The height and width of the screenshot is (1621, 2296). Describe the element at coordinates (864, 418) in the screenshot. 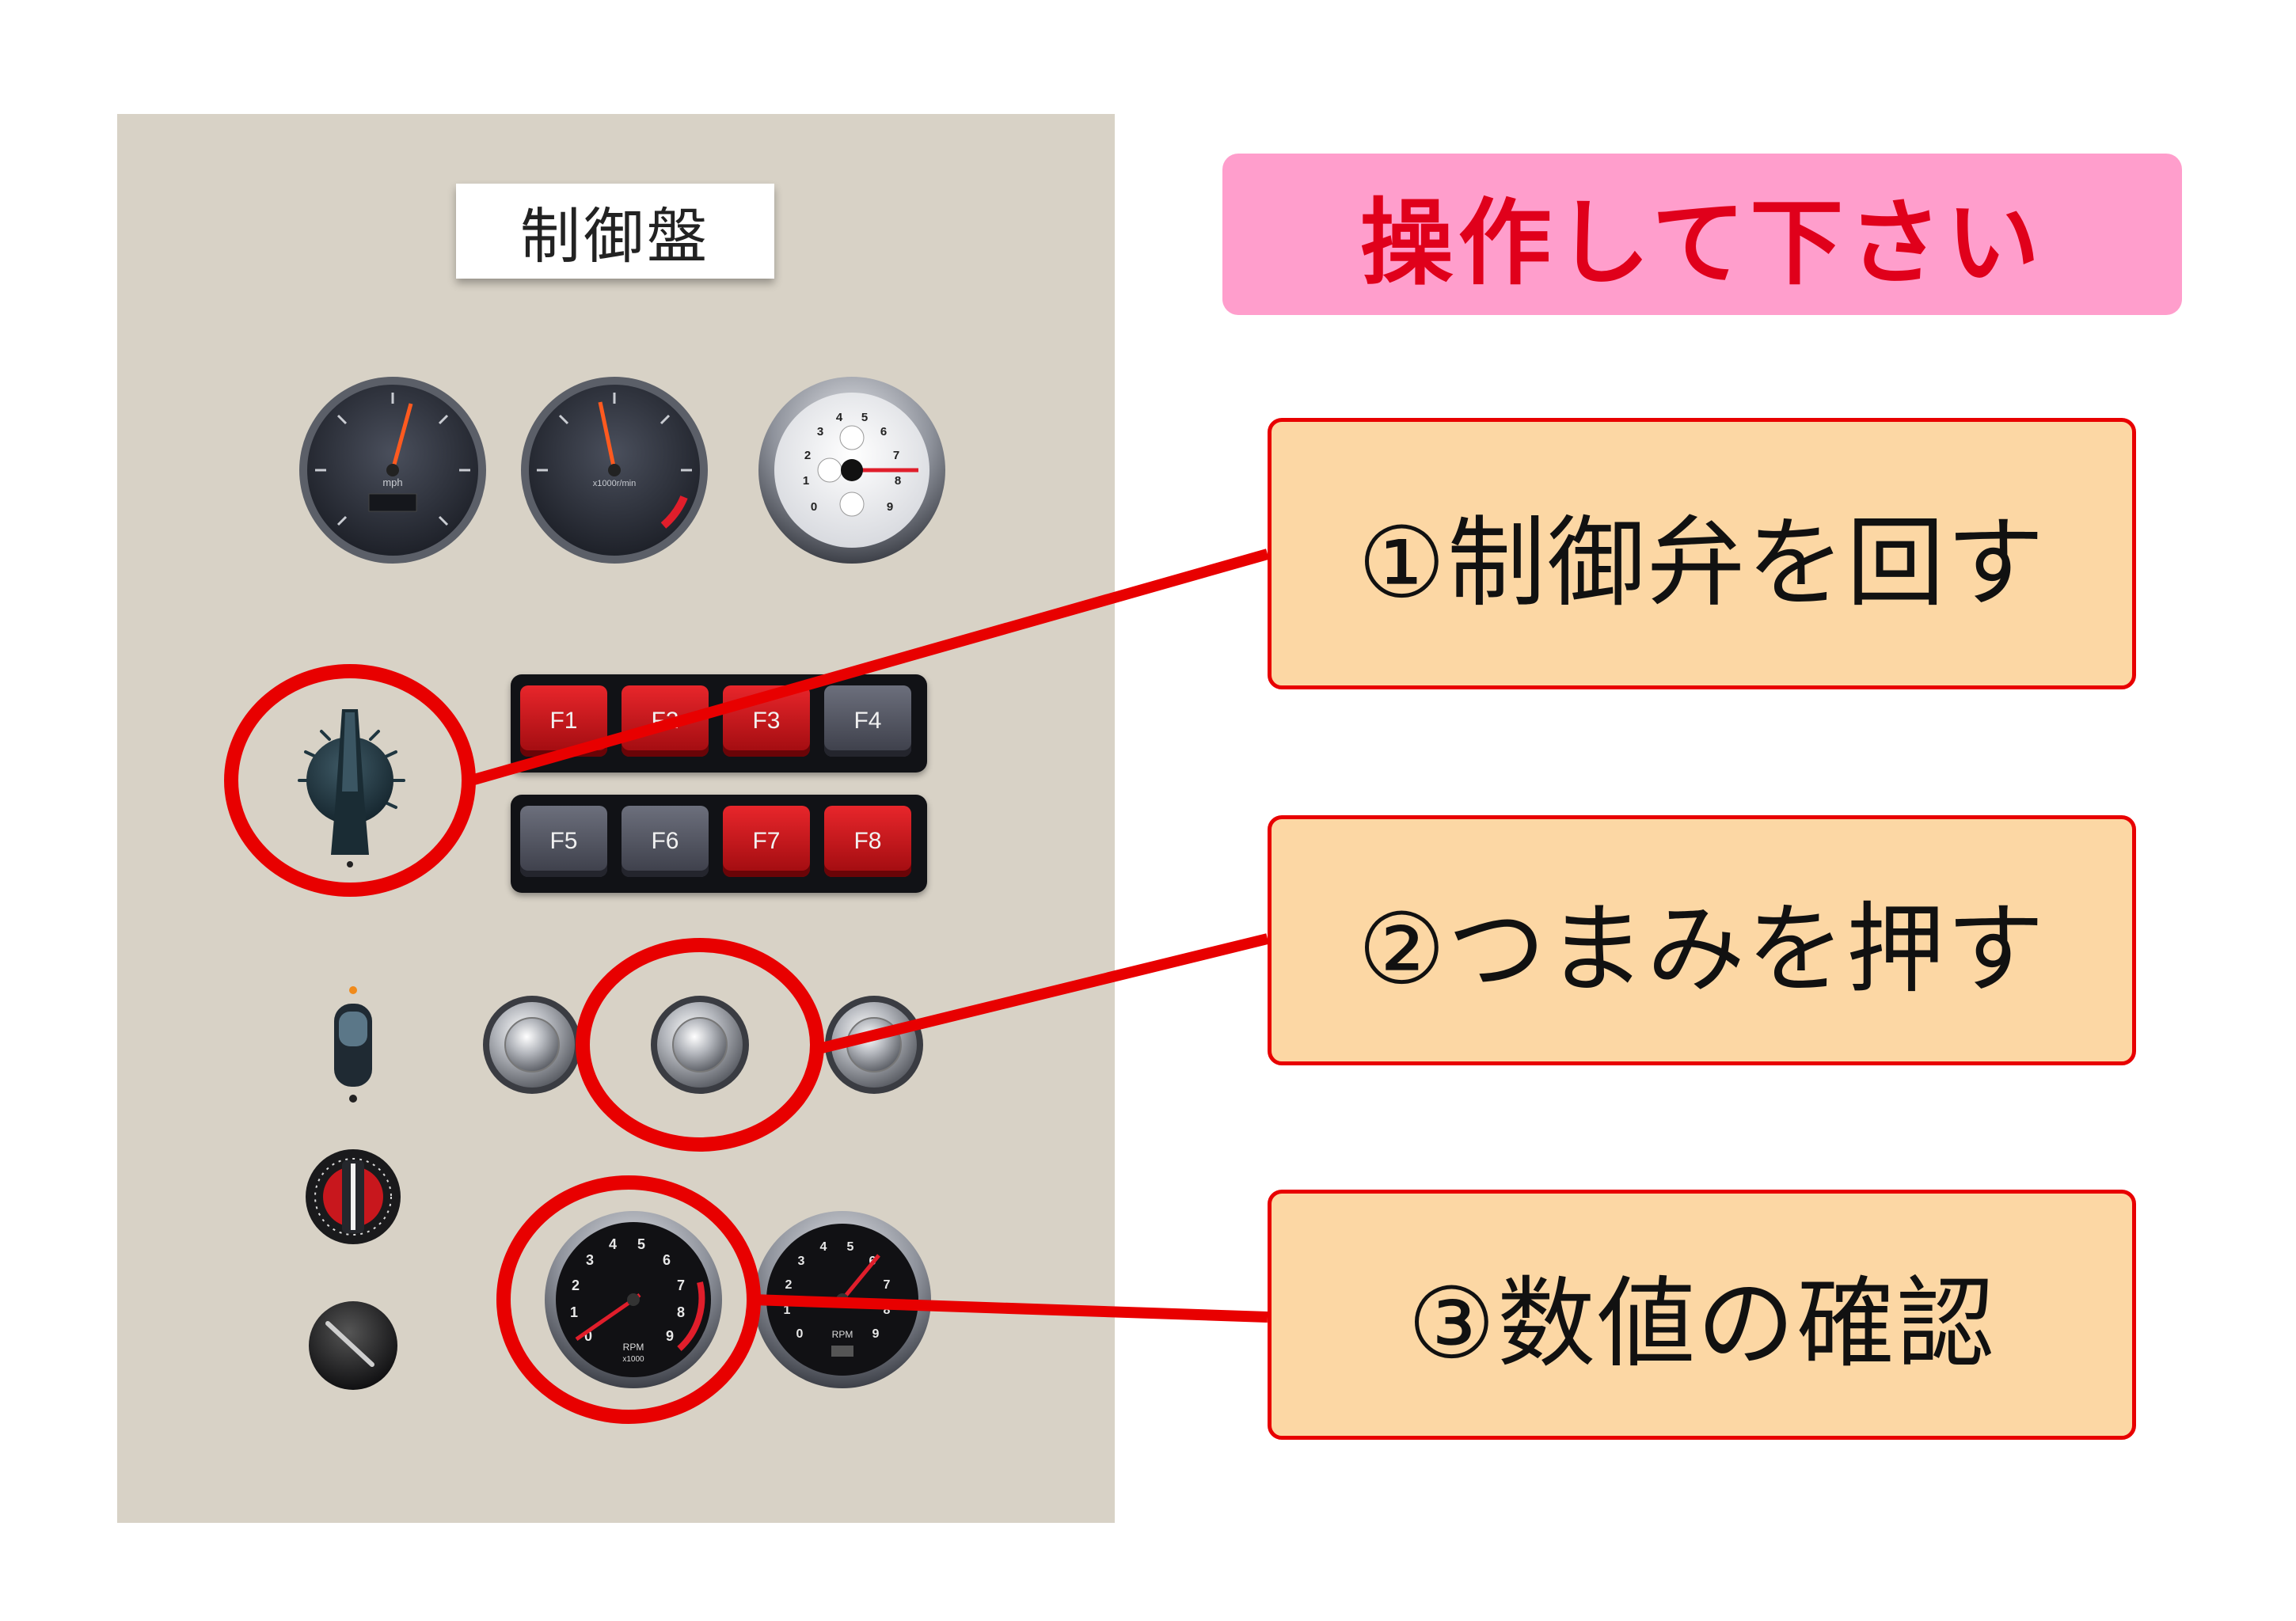

I see `white-gauge-tick-5: 5` at that location.